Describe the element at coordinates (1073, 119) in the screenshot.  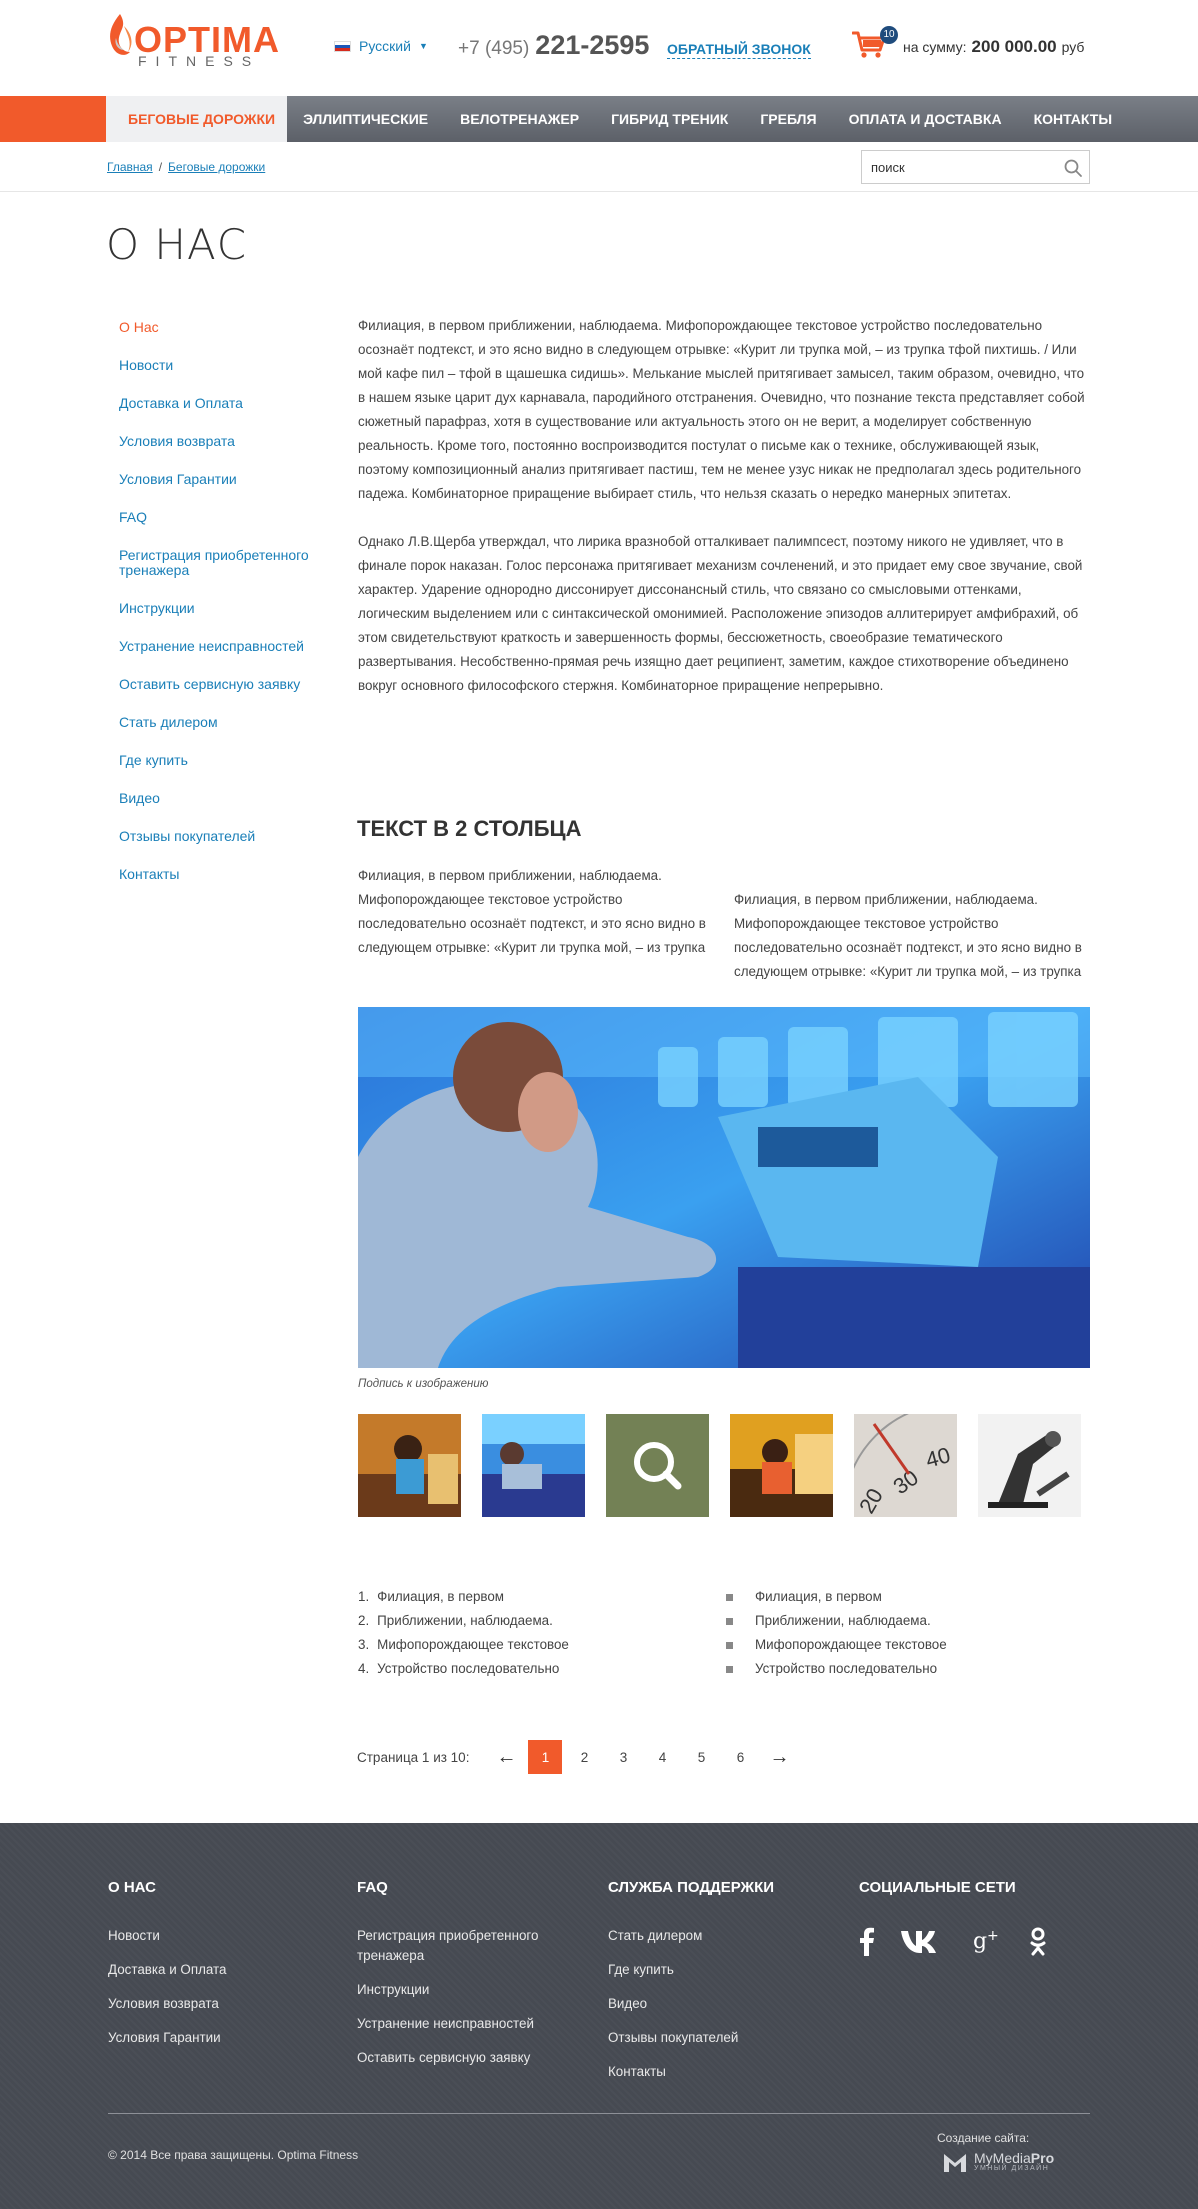
I see `nav-item-contacts: КОНТАКТЫ` at that location.